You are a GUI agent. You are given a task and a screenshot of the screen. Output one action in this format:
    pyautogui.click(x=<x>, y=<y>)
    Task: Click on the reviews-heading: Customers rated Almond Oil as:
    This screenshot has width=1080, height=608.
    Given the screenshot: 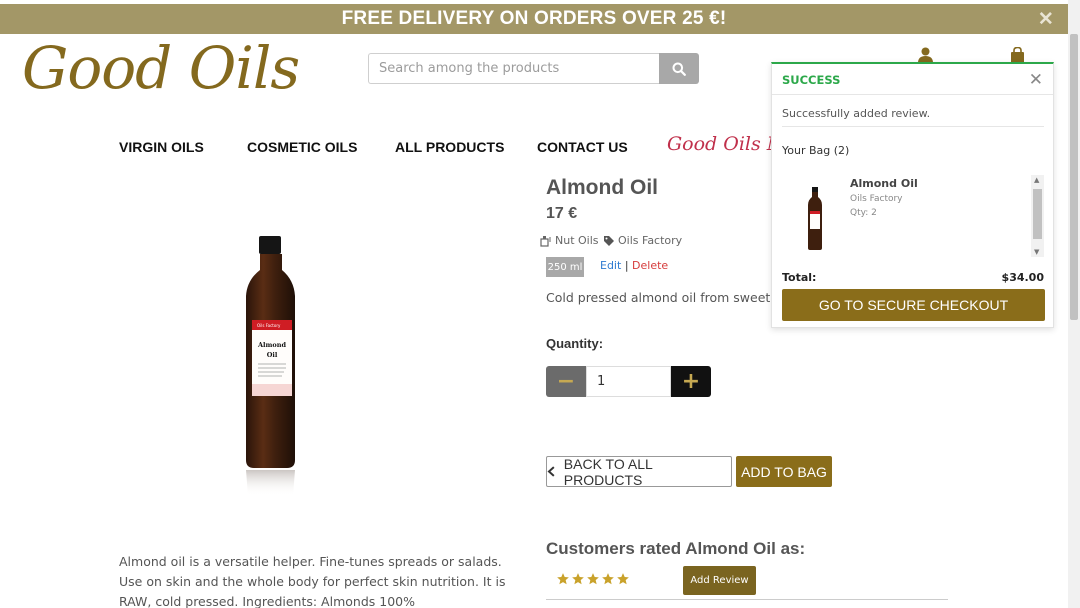 What is the action you would take?
    pyautogui.click(x=676, y=548)
    